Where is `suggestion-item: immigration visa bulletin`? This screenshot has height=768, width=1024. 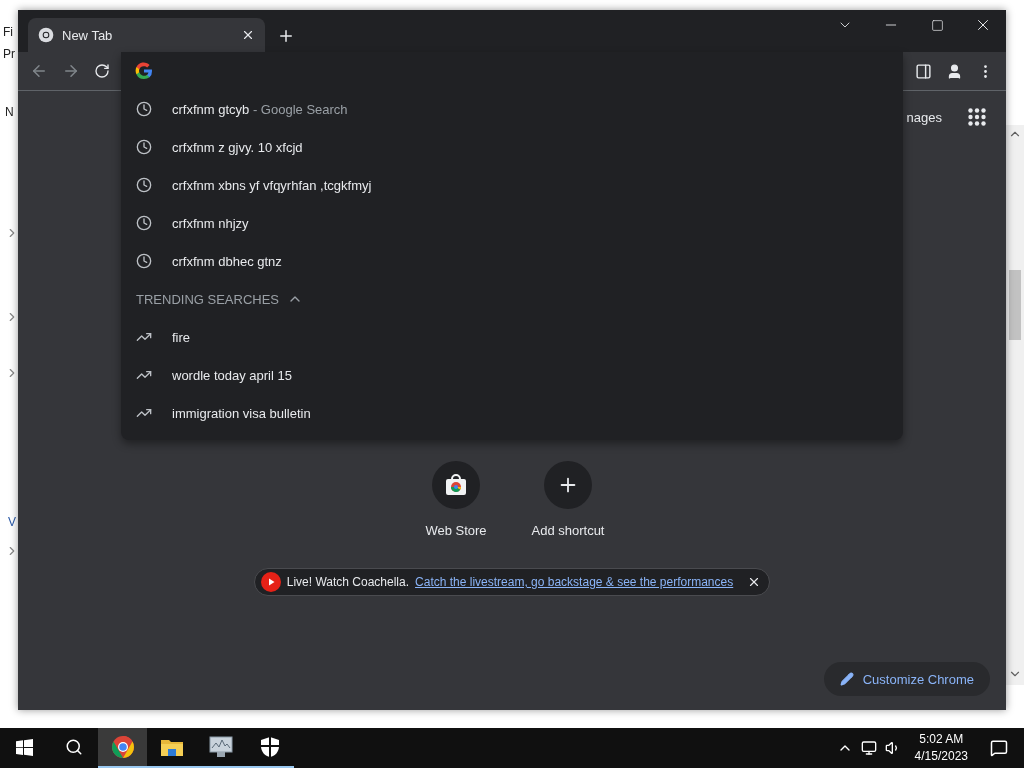
suggestion-item: immigration visa bulletin is located at coordinates (512, 413).